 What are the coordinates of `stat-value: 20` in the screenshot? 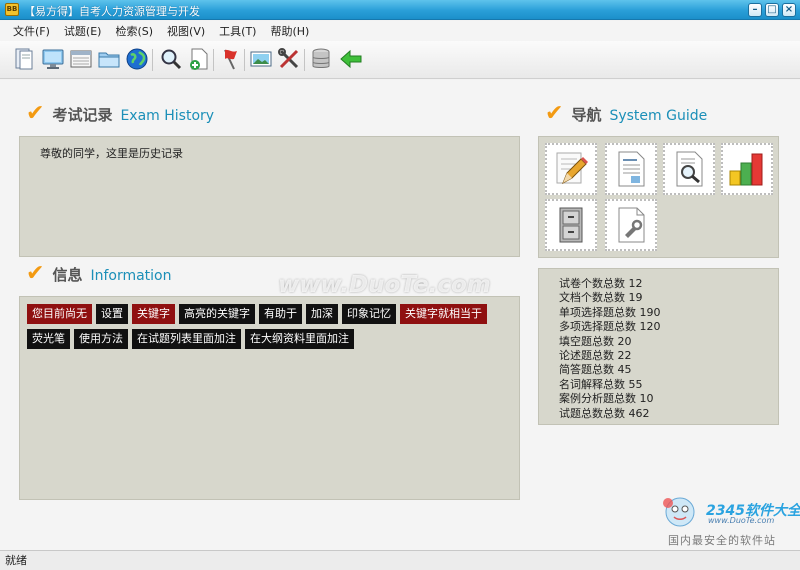 It's located at (624, 341).